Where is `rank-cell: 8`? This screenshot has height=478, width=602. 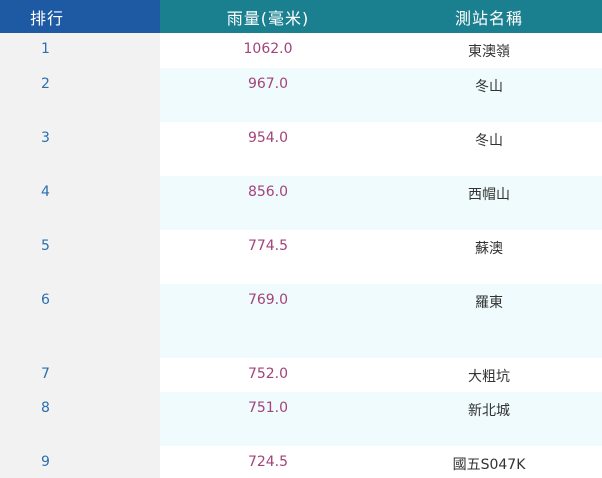
rank-cell: 8 is located at coordinates (80, 419).